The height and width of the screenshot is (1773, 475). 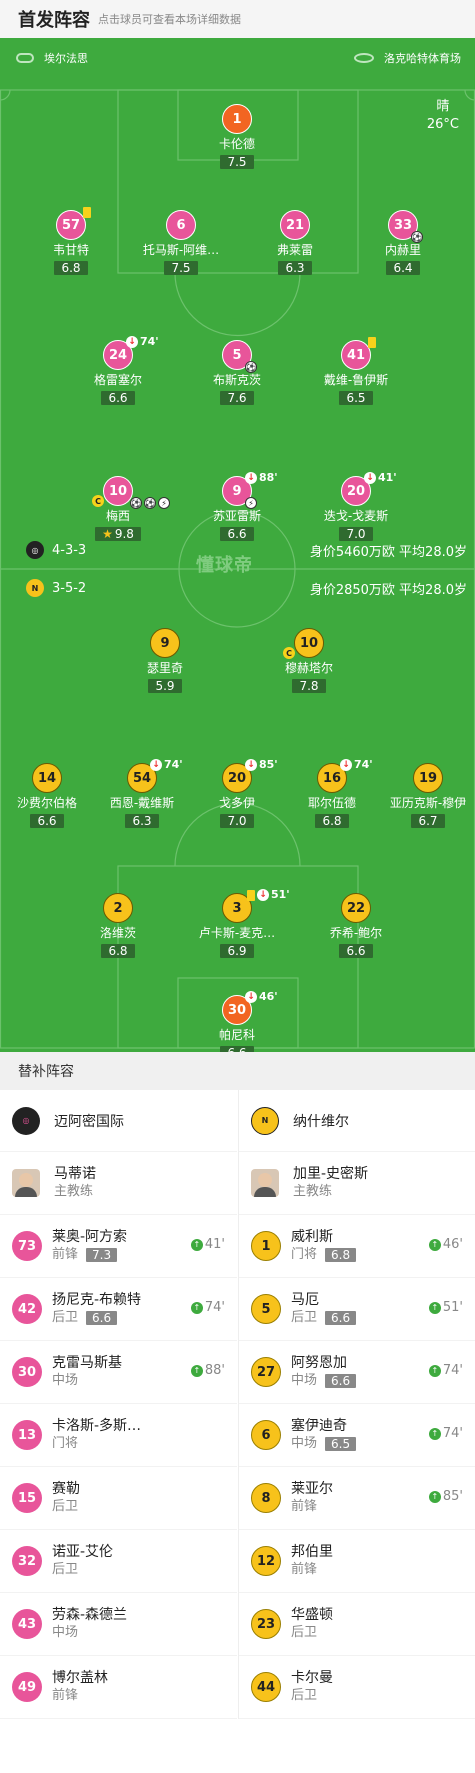 What do you see at coordinates (118, 370) in the screenshot?
I see `home-player: 24 ↓ 74' 格雷塞尔 6.6` at bounding box center [118, 370].